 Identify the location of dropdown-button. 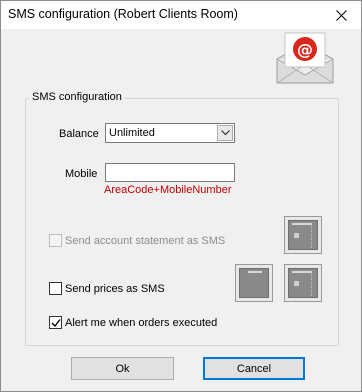
(225, 133).